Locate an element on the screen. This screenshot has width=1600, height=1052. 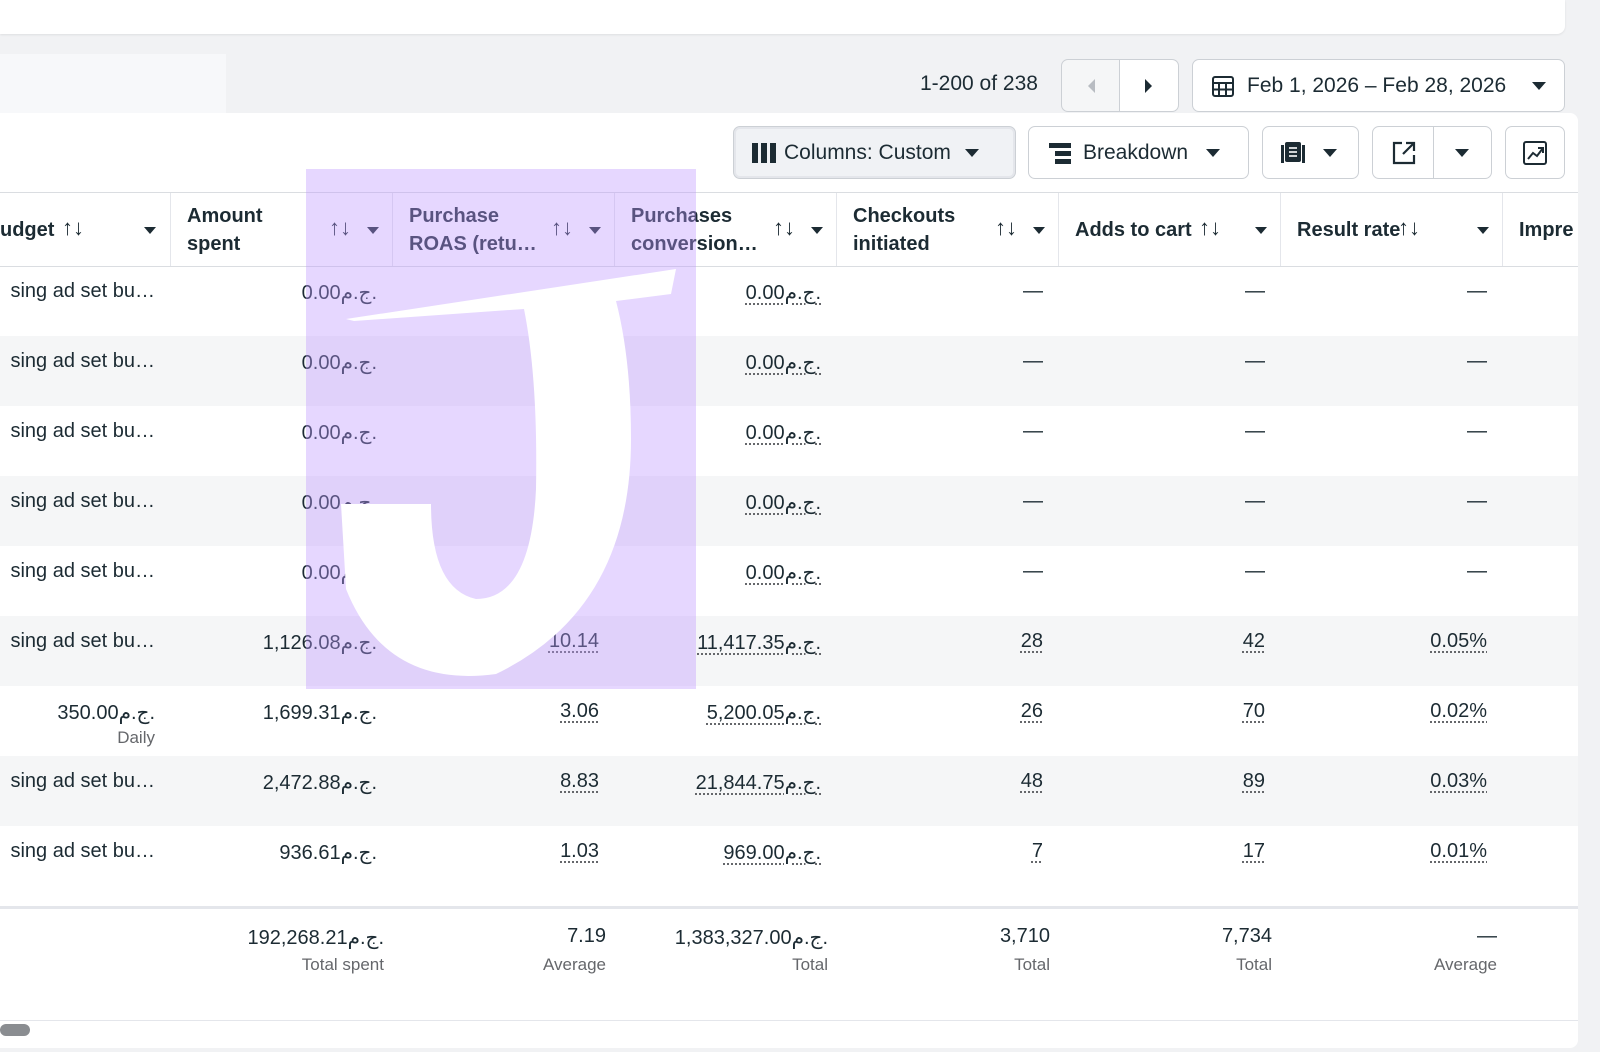
top-panel is located at coordinates (782, 17).